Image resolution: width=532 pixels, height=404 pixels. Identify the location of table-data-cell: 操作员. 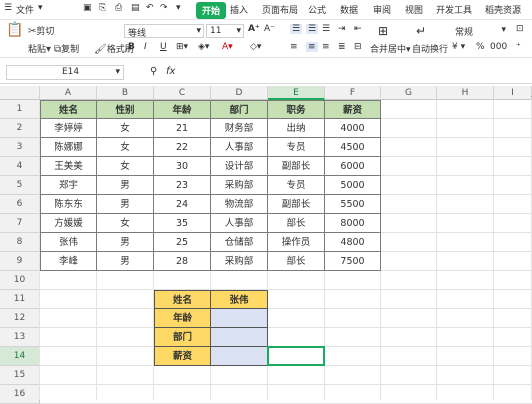
(296, 242).